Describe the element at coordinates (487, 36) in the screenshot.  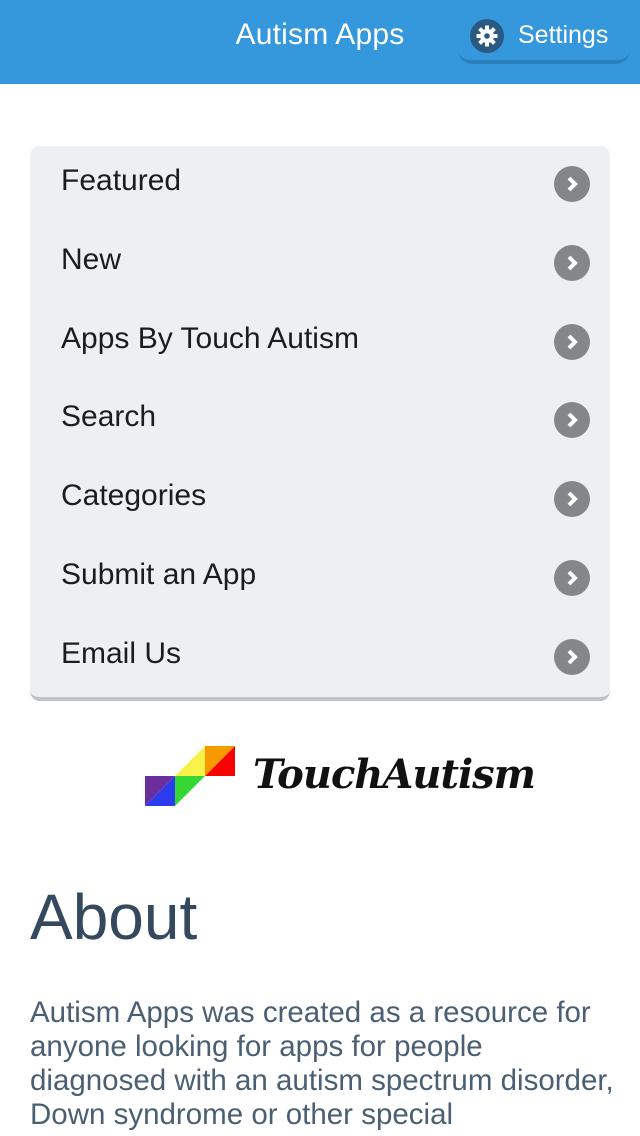
I see `gear-icon` at that location.